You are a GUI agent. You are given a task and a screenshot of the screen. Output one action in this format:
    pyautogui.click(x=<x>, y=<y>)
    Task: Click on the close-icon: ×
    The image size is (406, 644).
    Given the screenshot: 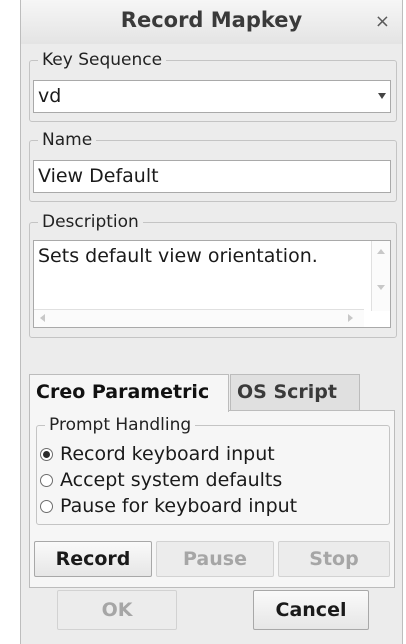 What is the action you would take?
    pyautogui.click(x=382, y=21)
    